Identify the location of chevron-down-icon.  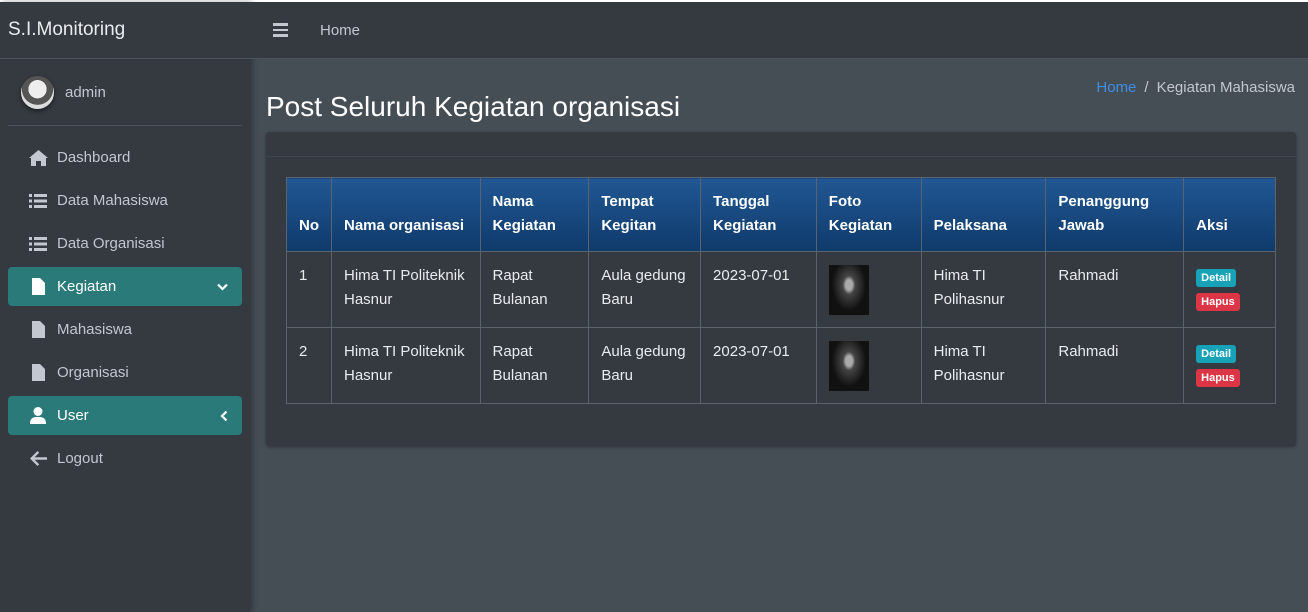
(222, 287).